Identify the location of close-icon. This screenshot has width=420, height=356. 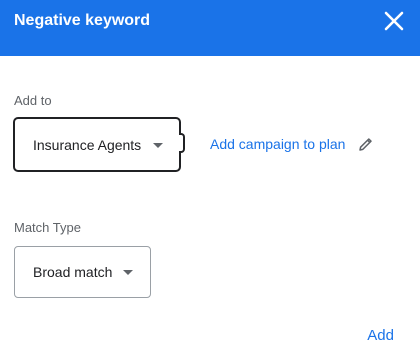
(394, 21).